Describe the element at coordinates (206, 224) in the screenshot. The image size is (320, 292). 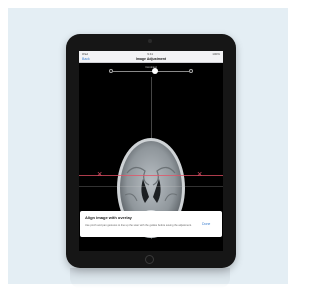
I see `done-button: Done` at that location.